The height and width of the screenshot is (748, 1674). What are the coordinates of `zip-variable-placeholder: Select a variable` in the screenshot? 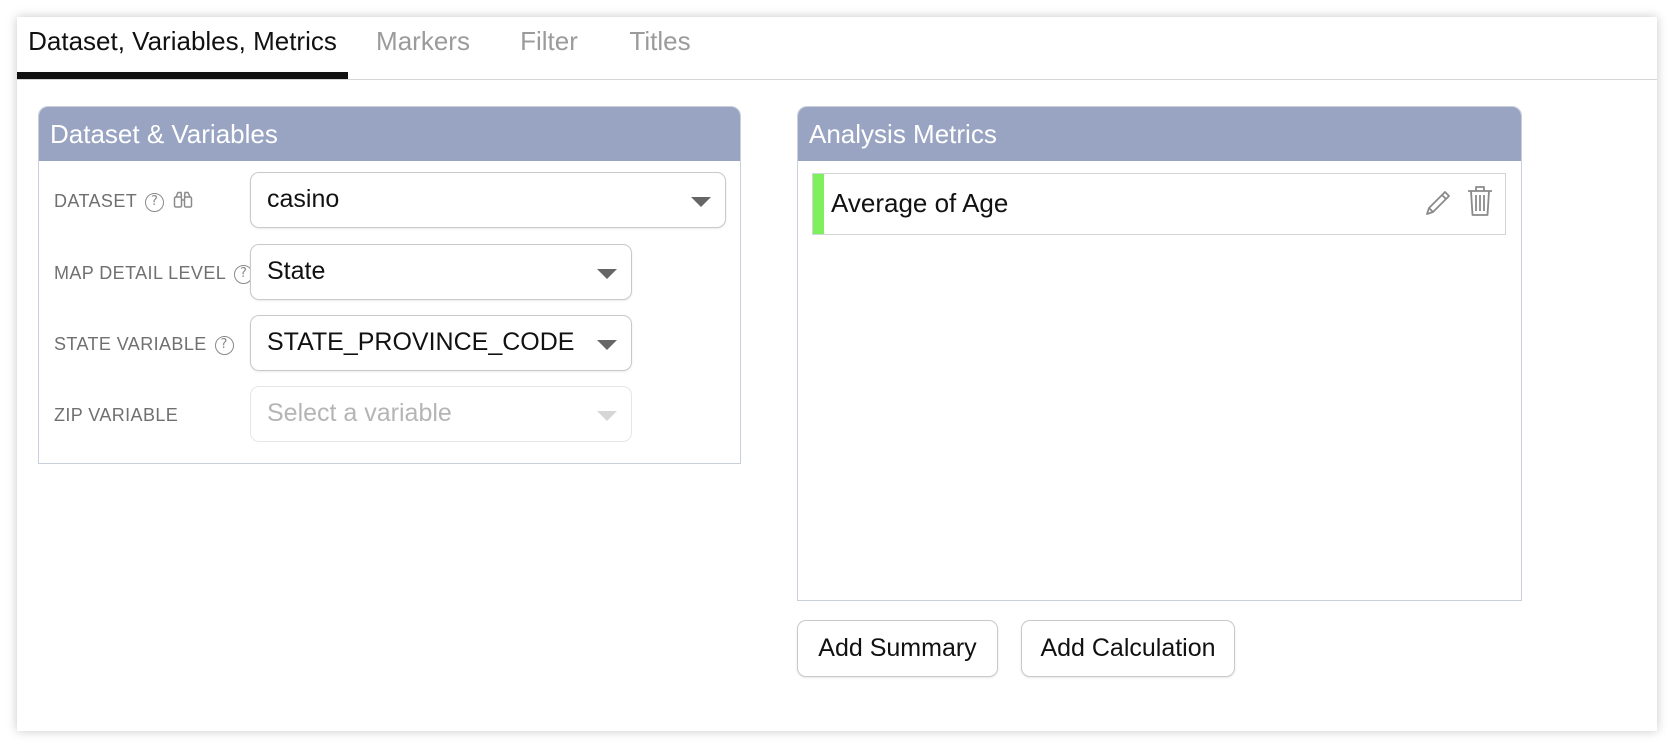 It's located at (359, 413).